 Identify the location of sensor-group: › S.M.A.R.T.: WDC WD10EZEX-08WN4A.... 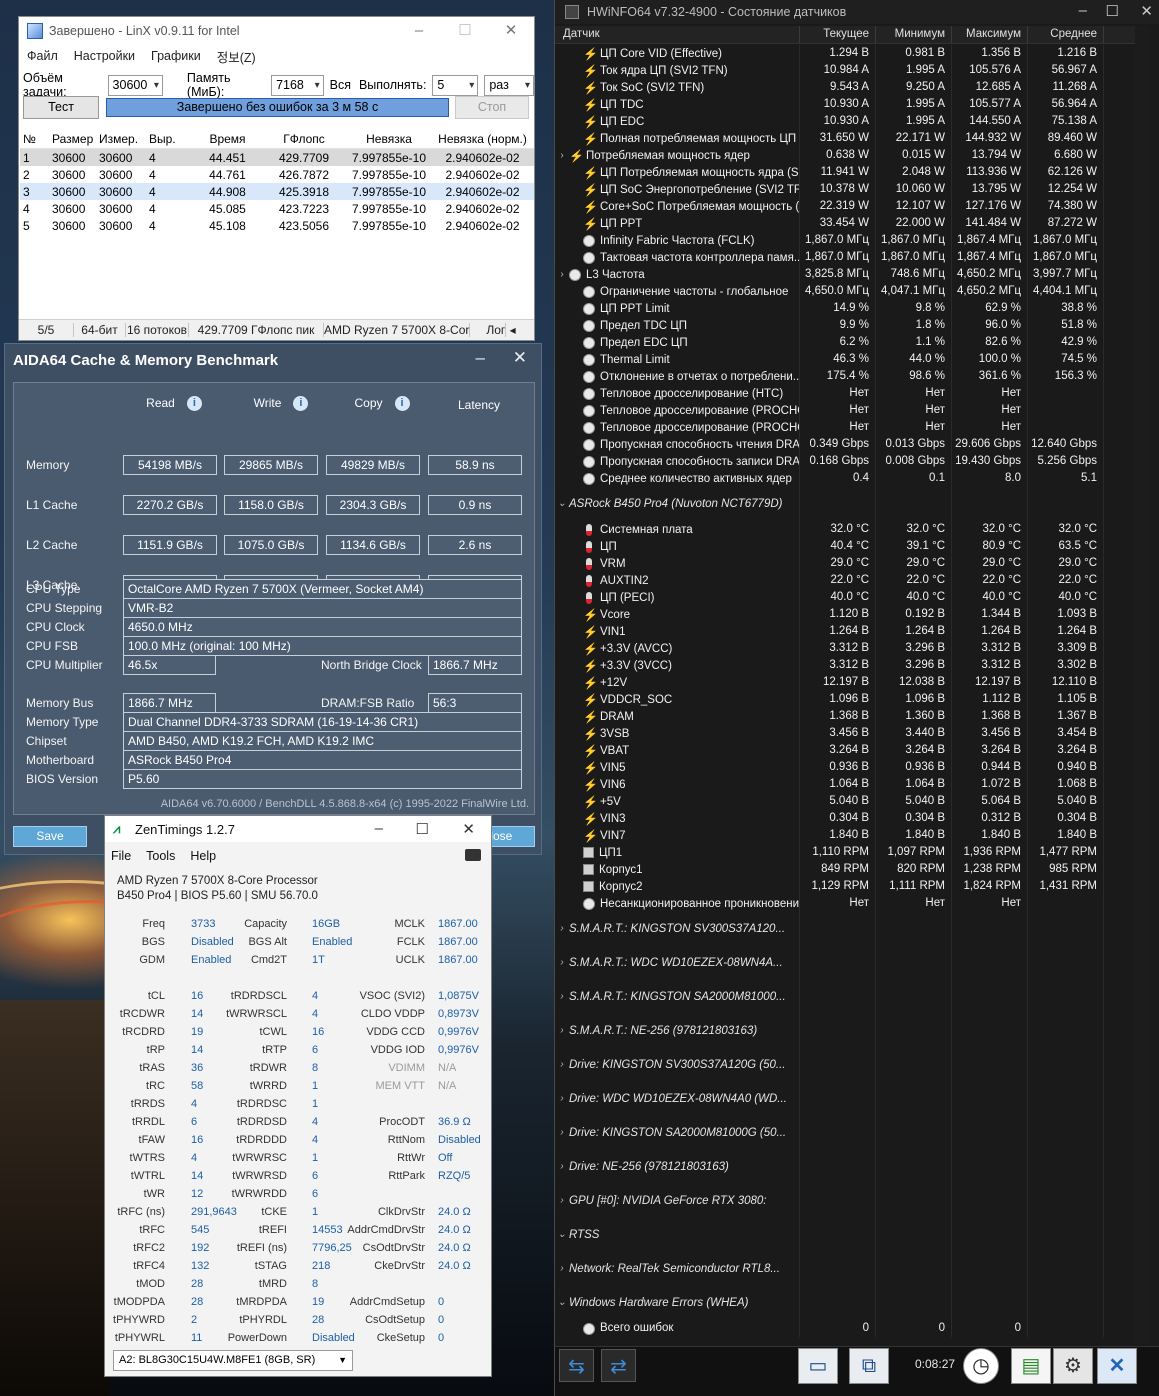
(845, 963).